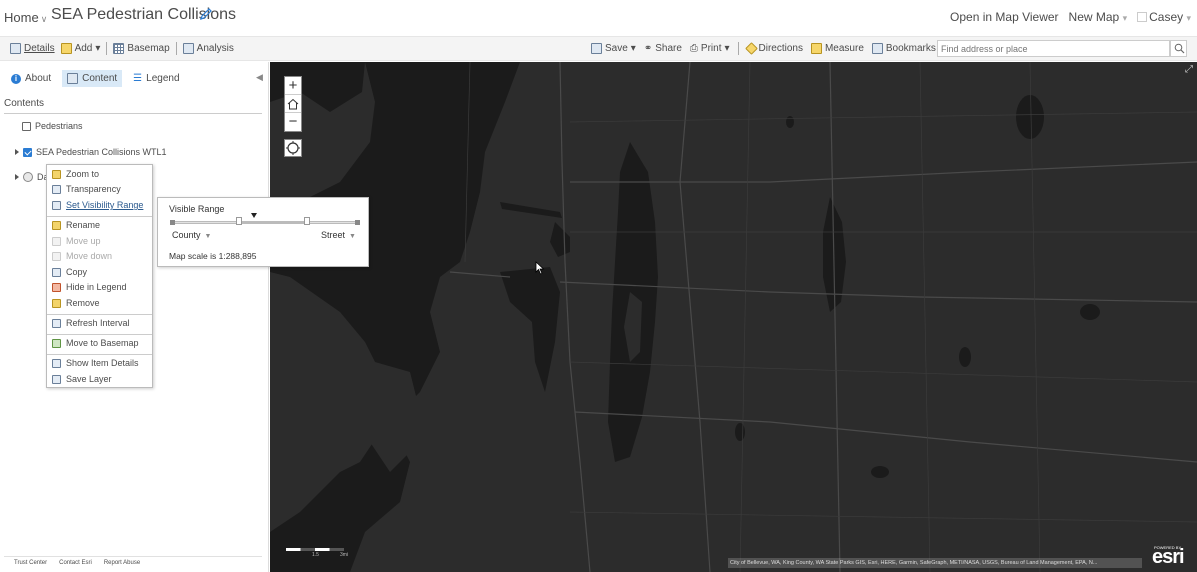  I want to click on menu-item-rename: Rename, so click(76, 225).